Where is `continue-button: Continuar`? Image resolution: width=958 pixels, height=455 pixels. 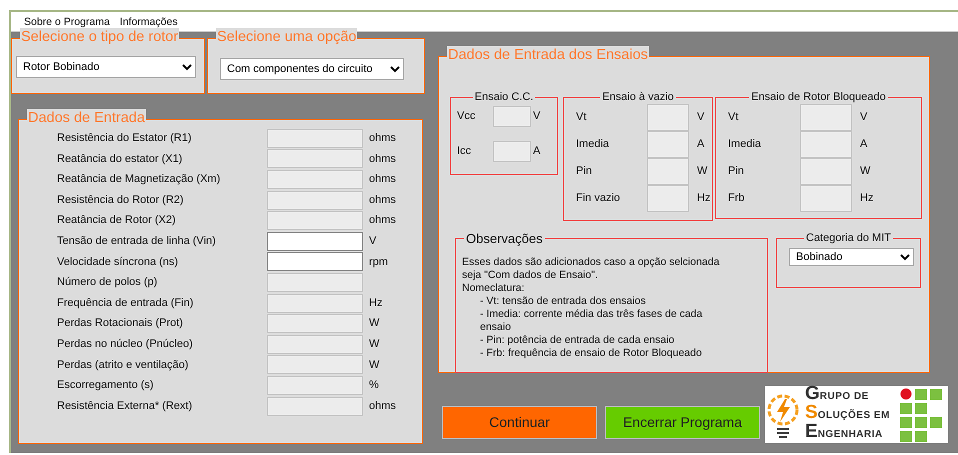 continue-button: Continuar is located at coordinates (519, 422).